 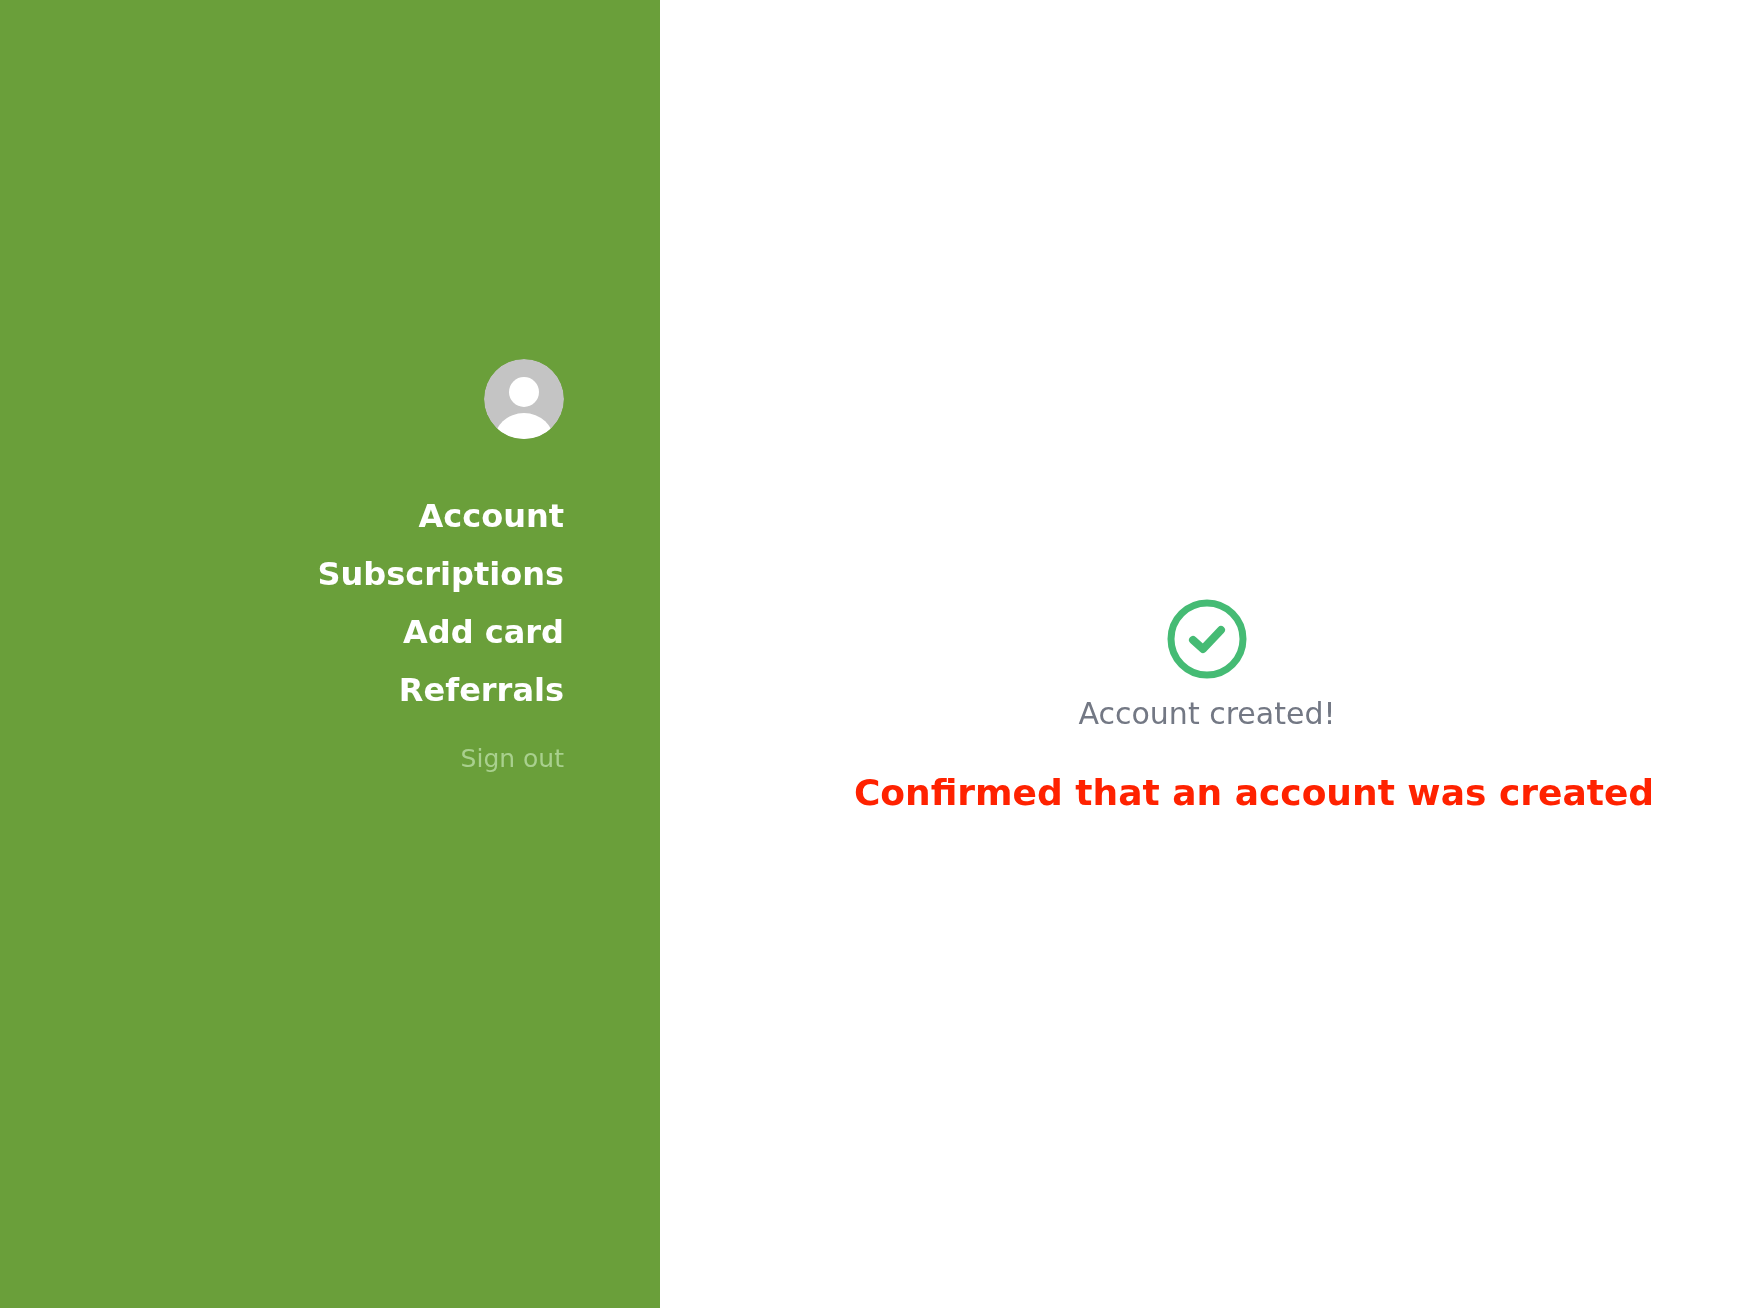 I want to click on annotation-text: Confirmed that an account was created, so click(x=1254, y=793).